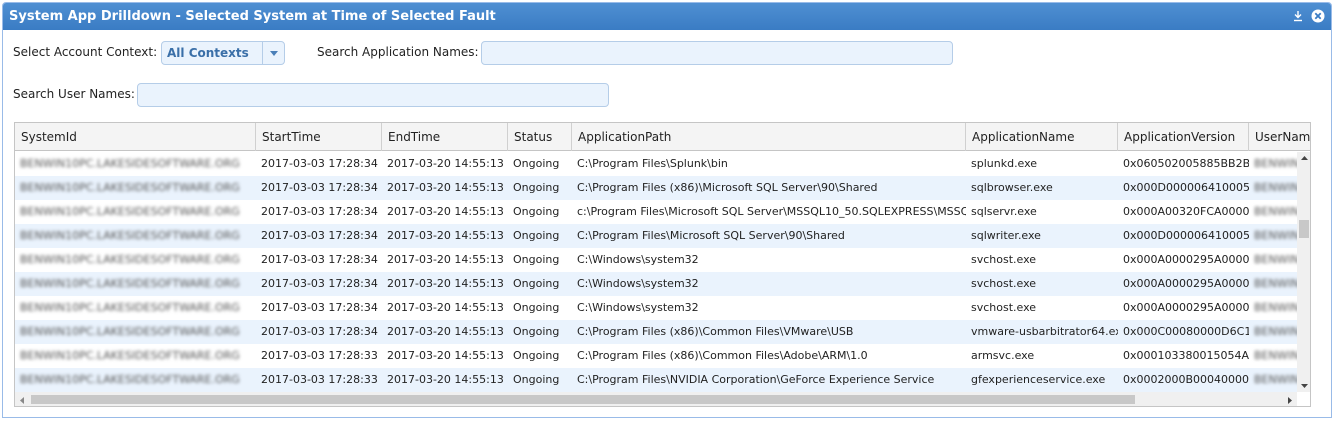  What do you see at coordinates (1186, 379) in the screenshot?
I see `cell-applicationversion: 0x0002000B00040000` at bounding box center [1186, 379].